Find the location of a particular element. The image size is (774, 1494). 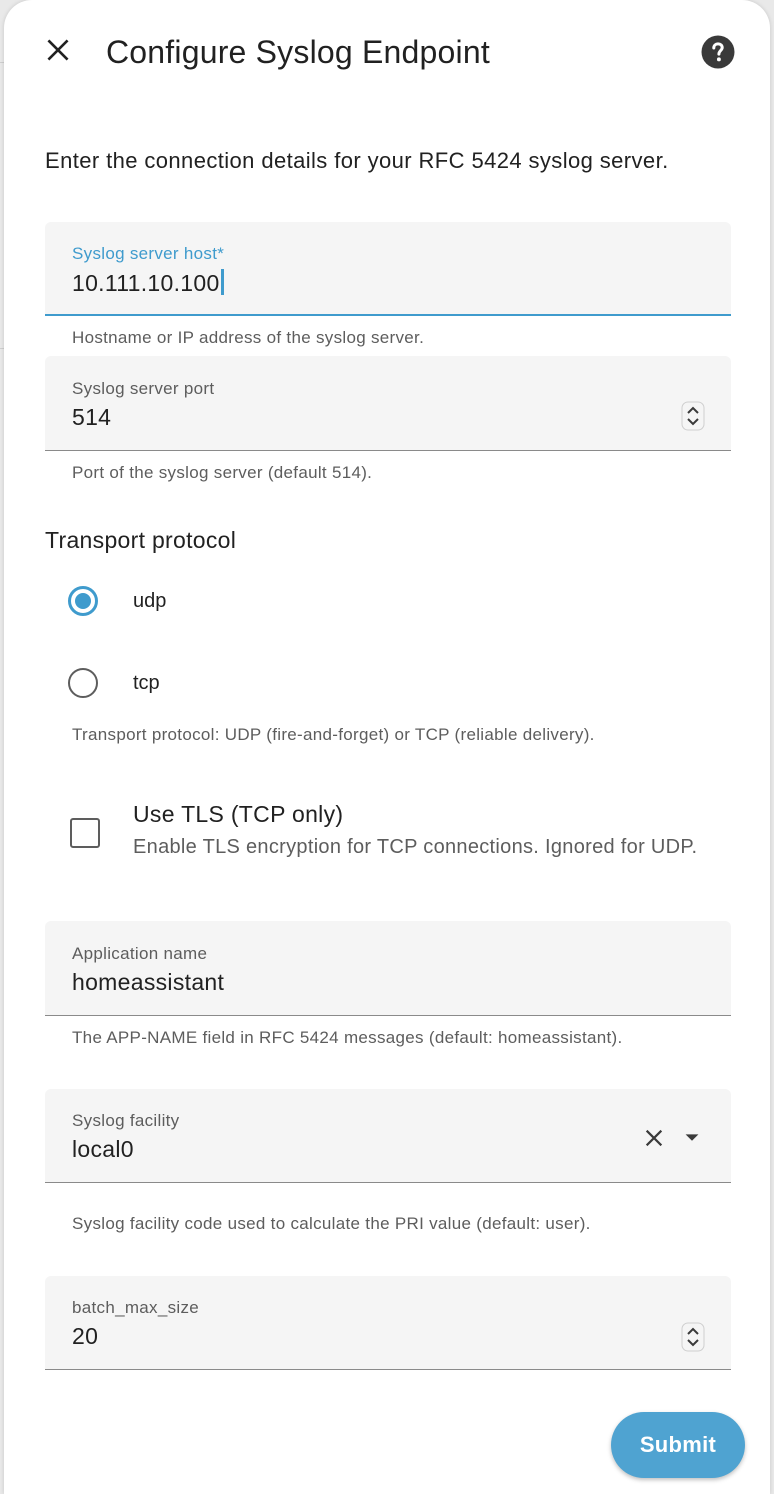

tls-title: Use TLS (TCP only) is located at coordinates (238, 814).